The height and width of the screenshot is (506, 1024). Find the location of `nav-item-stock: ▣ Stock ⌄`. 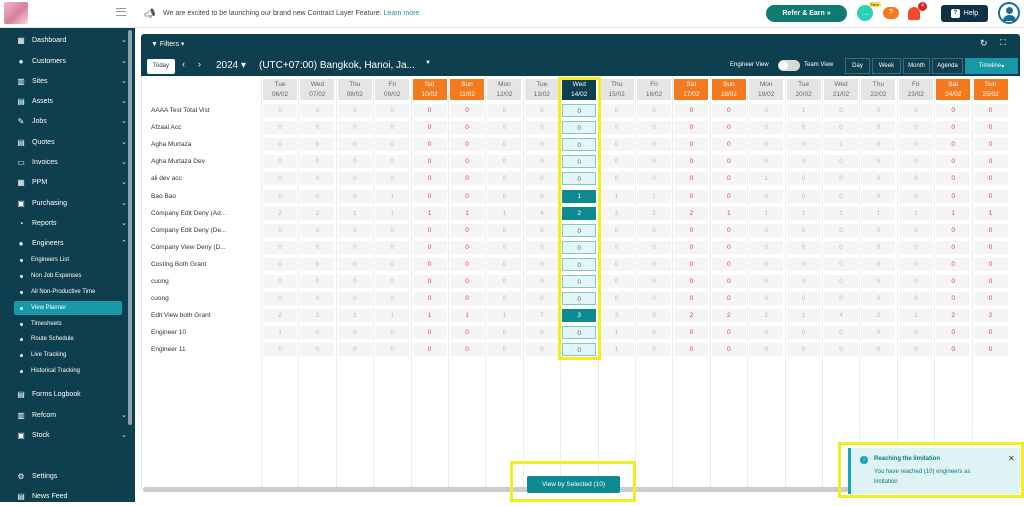

nav-item-stock: ▣ Stock ⌄ is located at coordinates (67, 435).